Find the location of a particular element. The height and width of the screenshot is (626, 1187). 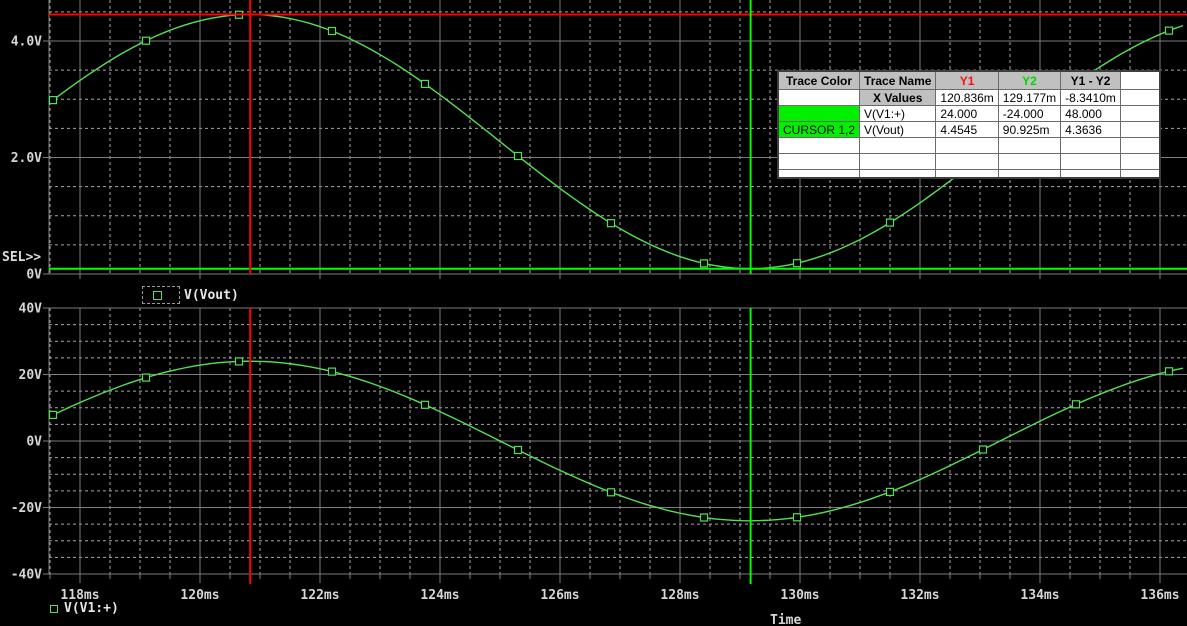

legend-vout-label: V(Vout) is located at coordinates (211, 295).